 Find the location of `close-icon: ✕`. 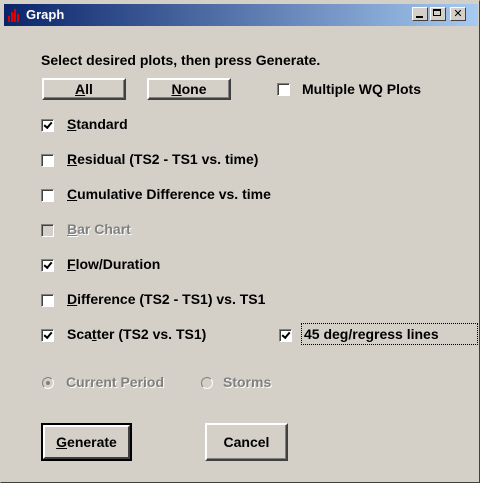

close-icon: ✕ is located at coordinates (458, 14).